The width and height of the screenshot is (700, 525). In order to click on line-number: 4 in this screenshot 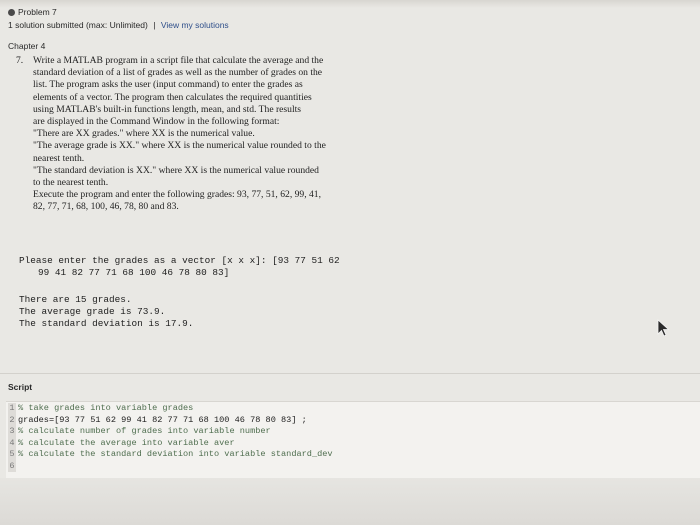, I will do `click(12, 443)`.